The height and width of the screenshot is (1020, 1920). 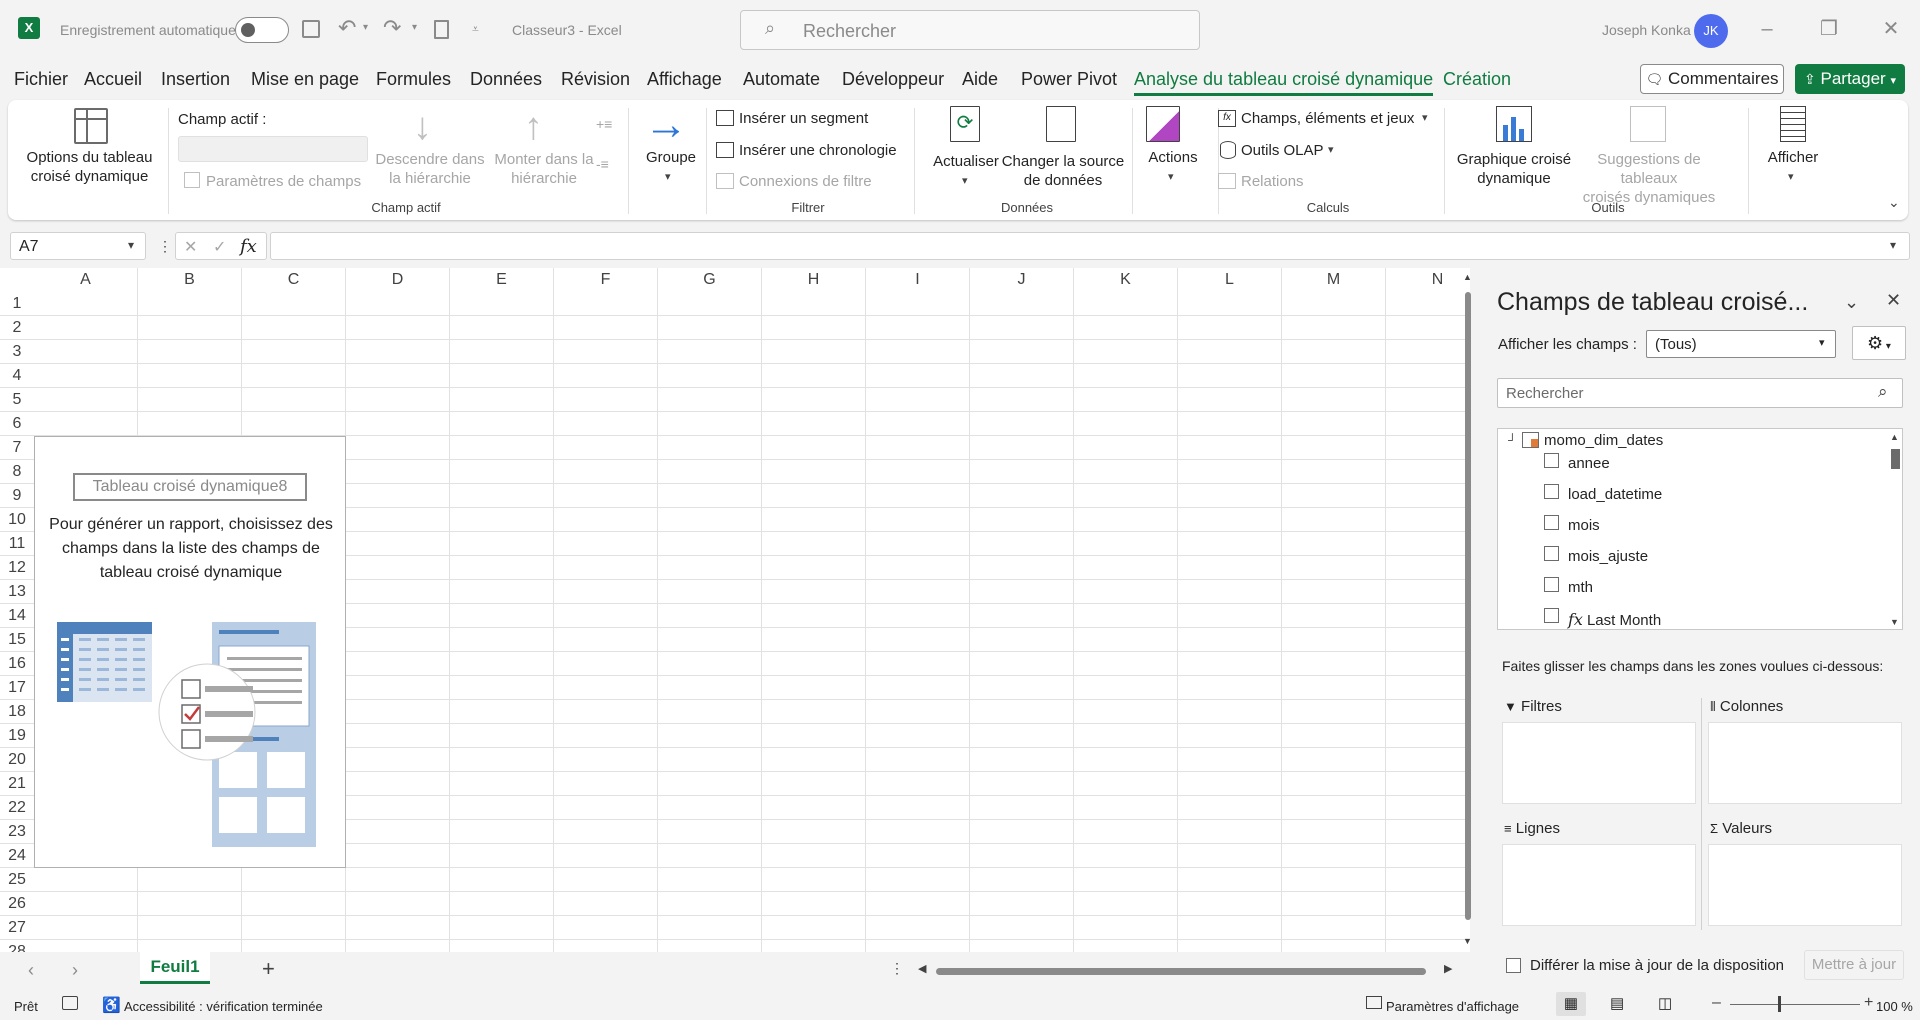 I want to click on display-settings-icon, so click(x=1374, y=1002).